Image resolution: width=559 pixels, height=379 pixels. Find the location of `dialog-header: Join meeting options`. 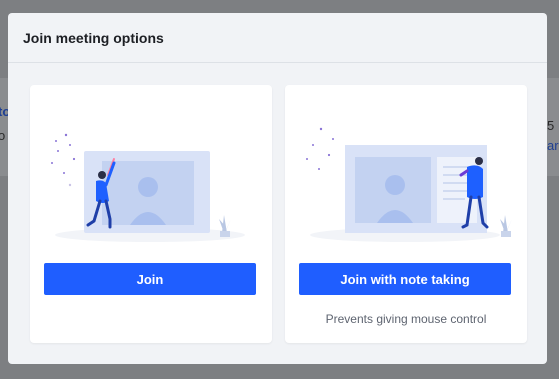

dialog-header: Join meeting options is located at coordinates (277, 38).